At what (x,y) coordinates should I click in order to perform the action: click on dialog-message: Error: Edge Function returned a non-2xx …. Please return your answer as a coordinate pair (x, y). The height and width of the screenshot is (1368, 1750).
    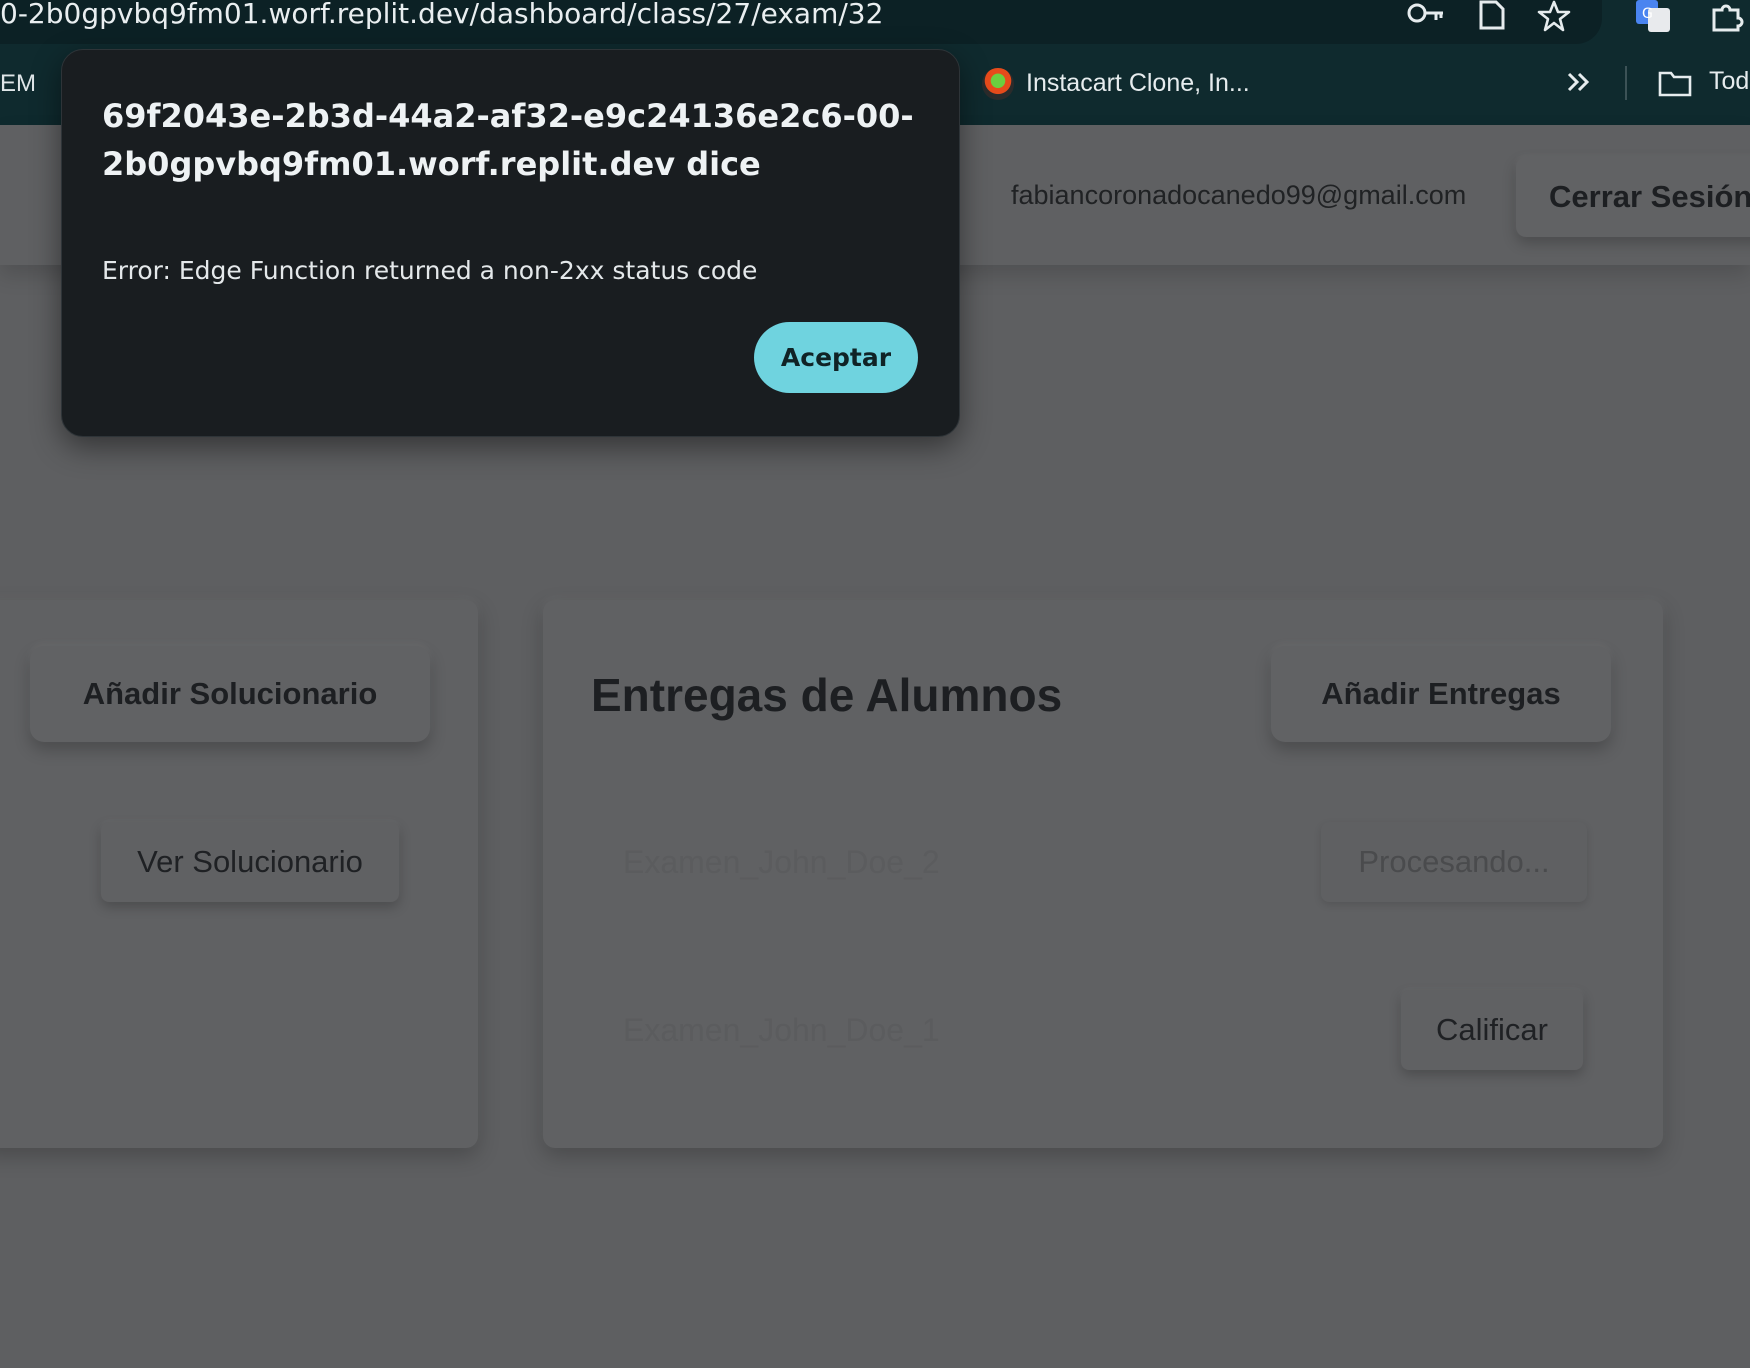
    Looking at the image, I should click on (430, 270).